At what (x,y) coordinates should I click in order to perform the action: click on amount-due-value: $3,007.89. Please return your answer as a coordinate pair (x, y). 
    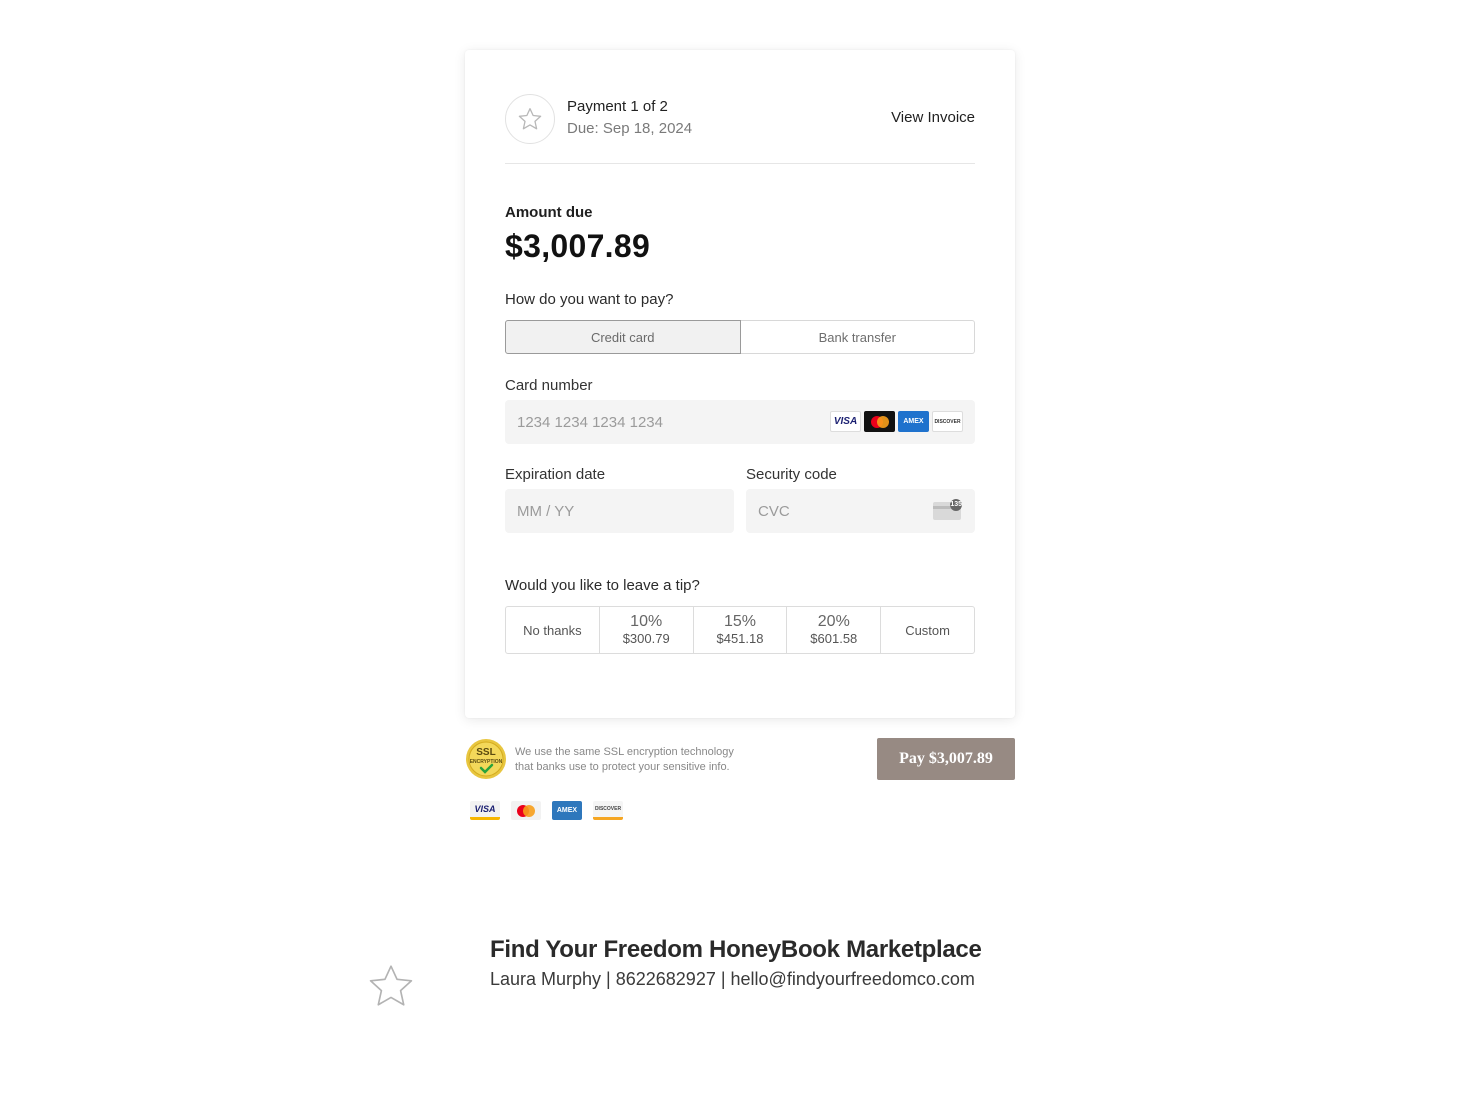
    Looking at the image, I should click on (578, 246).